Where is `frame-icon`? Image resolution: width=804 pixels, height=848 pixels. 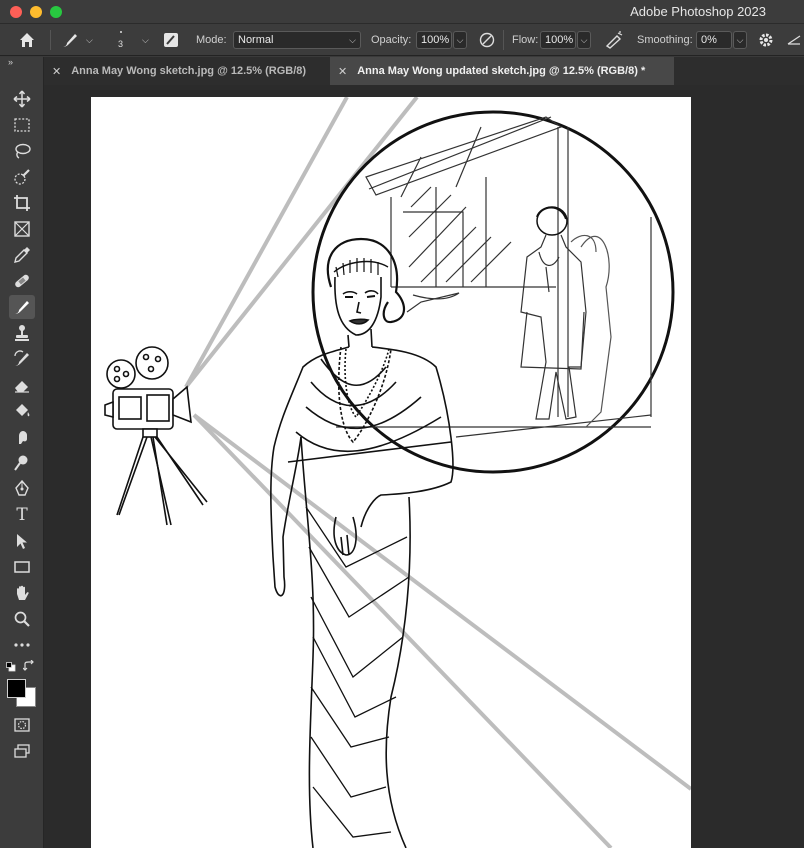
frame-icon is located at coordinates (22, 229).